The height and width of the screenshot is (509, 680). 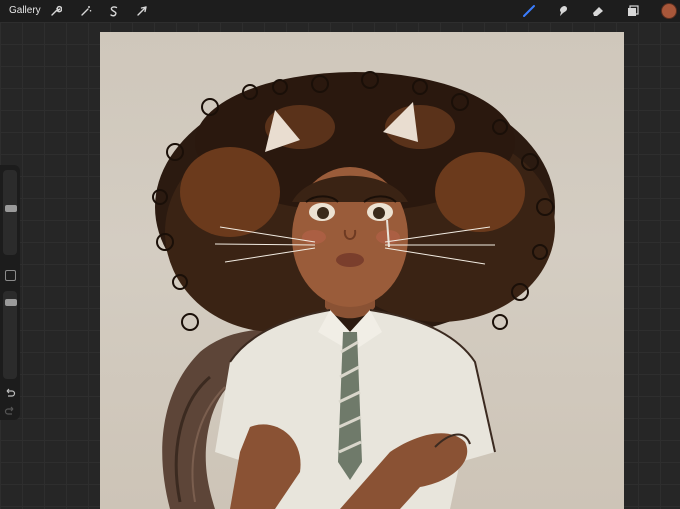 I want to click on smudge-tool-button, so click(x=563, y=11).